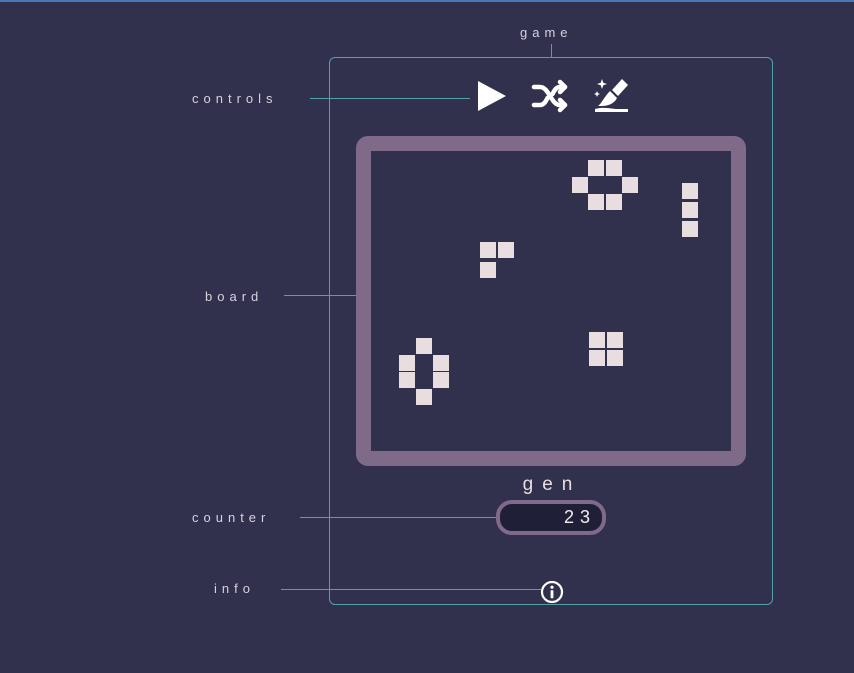 This screenshot has width=854, height=673. I want to click on shuffle-button, so click(550, 96).